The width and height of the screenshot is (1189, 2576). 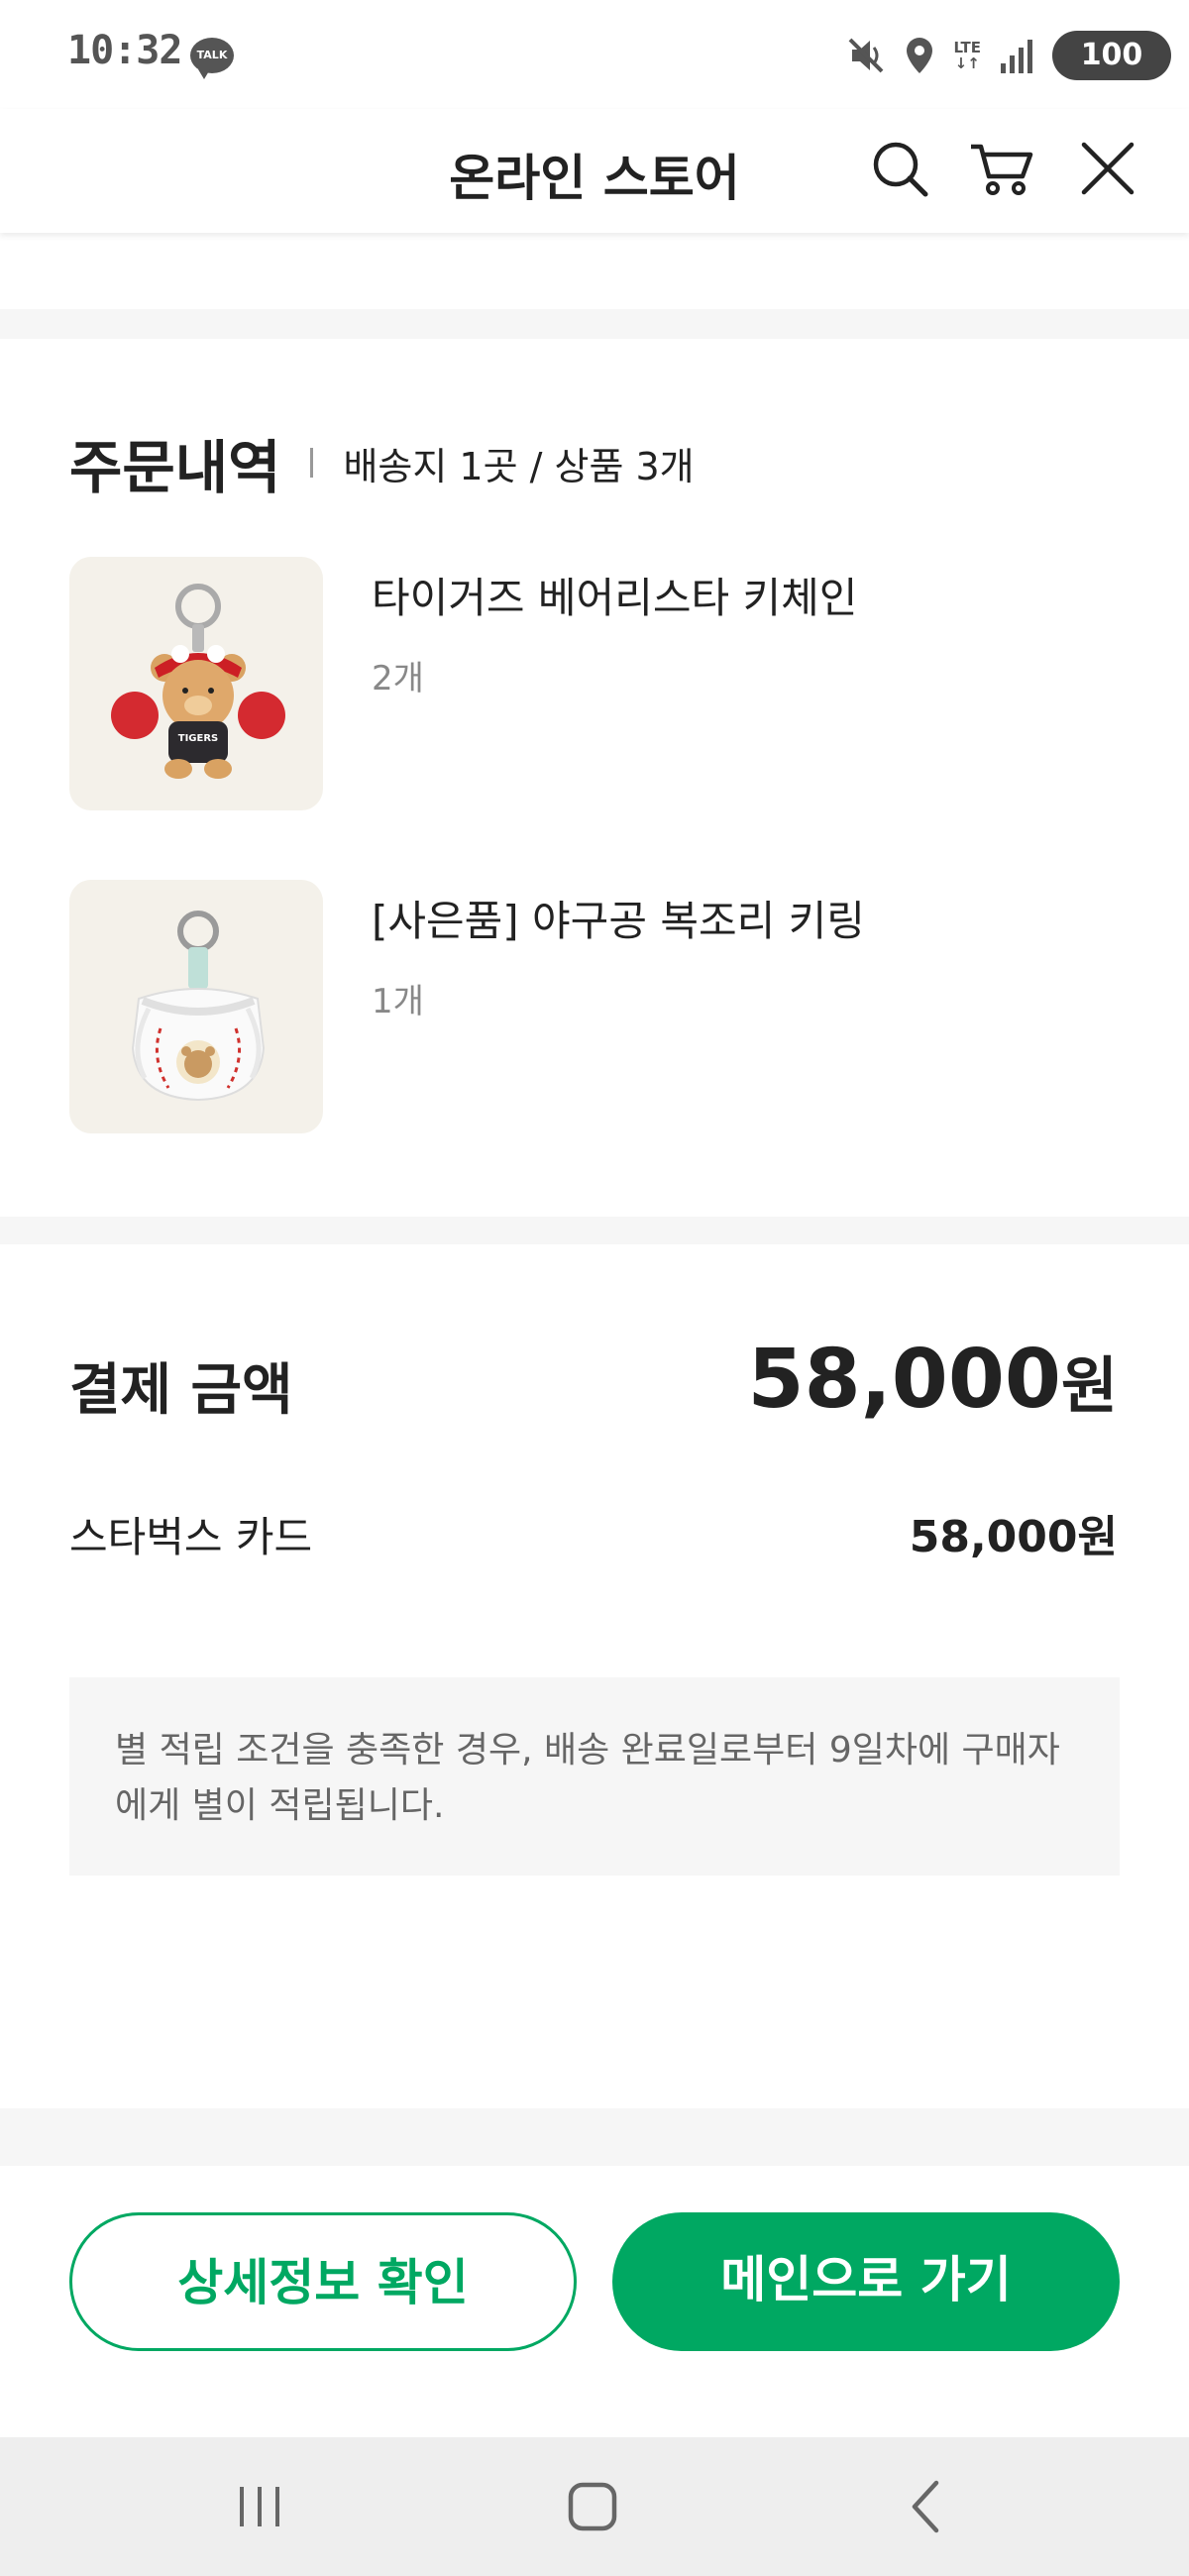 What do you see at coordinates (594, 2138) in the screenshot?
I see `footer-background` at bounding box center [594, 2138].